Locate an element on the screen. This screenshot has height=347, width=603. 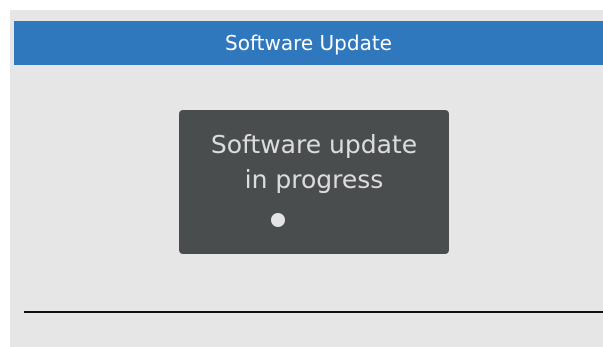
window-title: Software Update is located at coordinates (308, 43).